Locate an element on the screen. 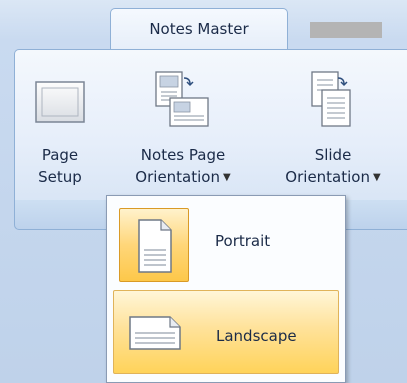 This screenshot has height=383, width=407. notes-page-orientation-label-line2: Orientation ▼ is located at coordinates (183, 177).